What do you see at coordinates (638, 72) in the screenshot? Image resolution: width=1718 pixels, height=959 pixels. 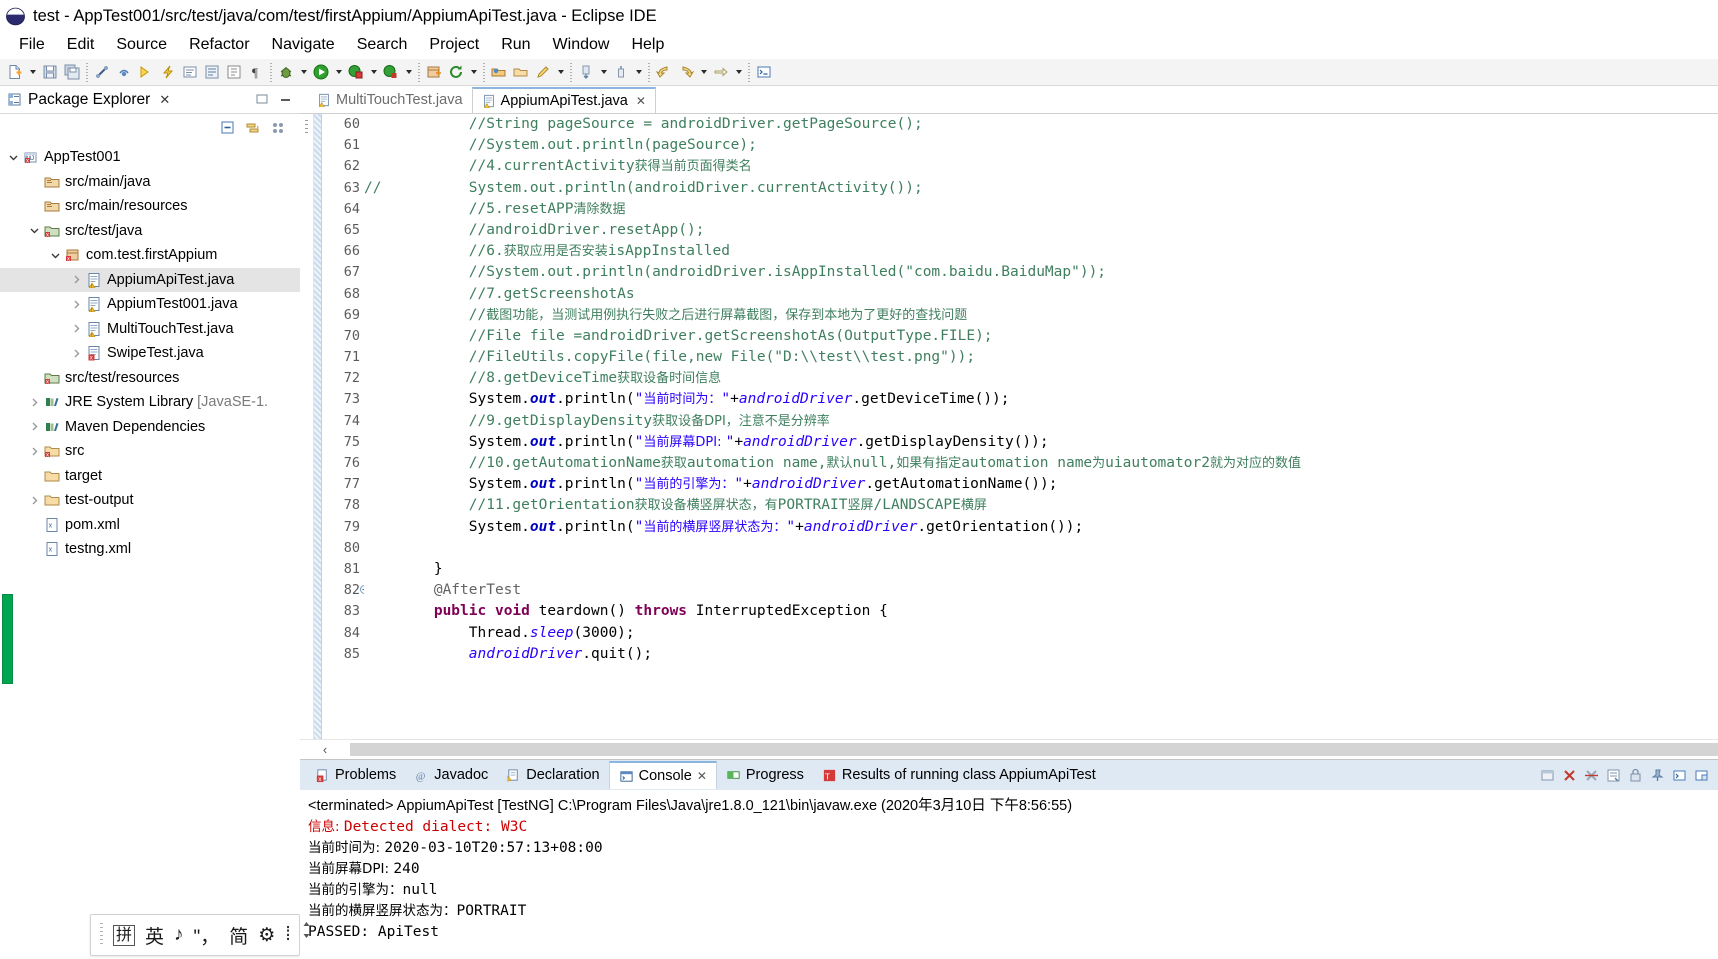 I see `prev-annotation-dropdown-icon` at bounding box center [638, 72].